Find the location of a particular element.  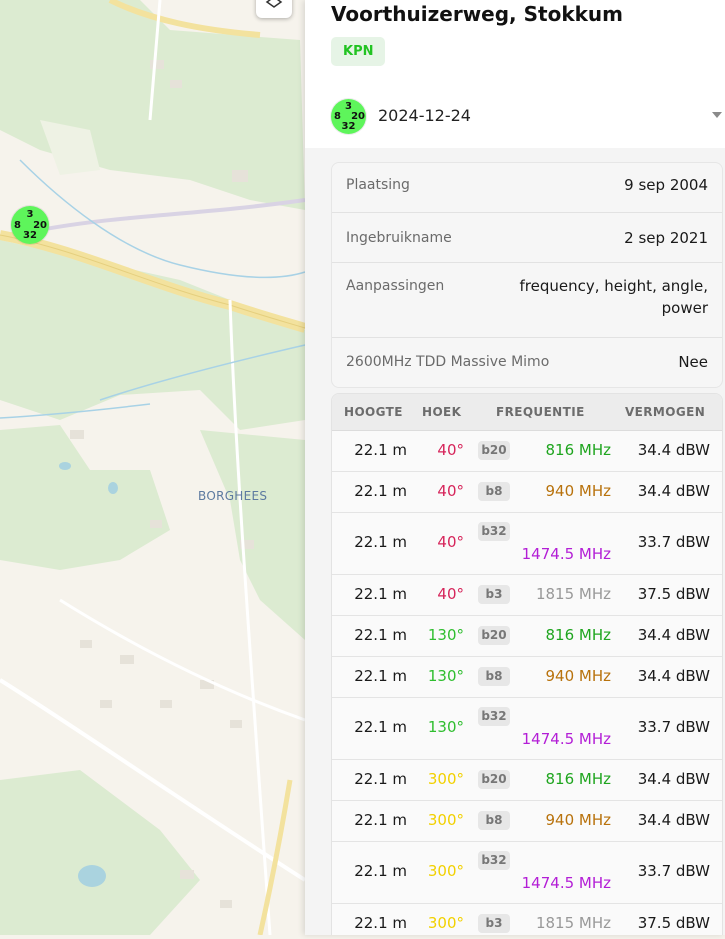

info-value: 9 sep 2004 is located at coordinates (666, 185).